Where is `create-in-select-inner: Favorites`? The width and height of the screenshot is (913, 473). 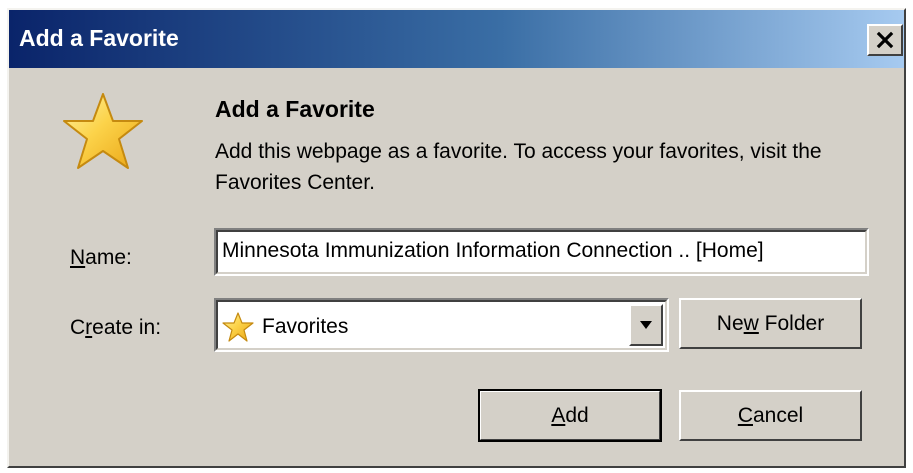
create-in-select-inner: Favorites is located at coordinates (441, 325).